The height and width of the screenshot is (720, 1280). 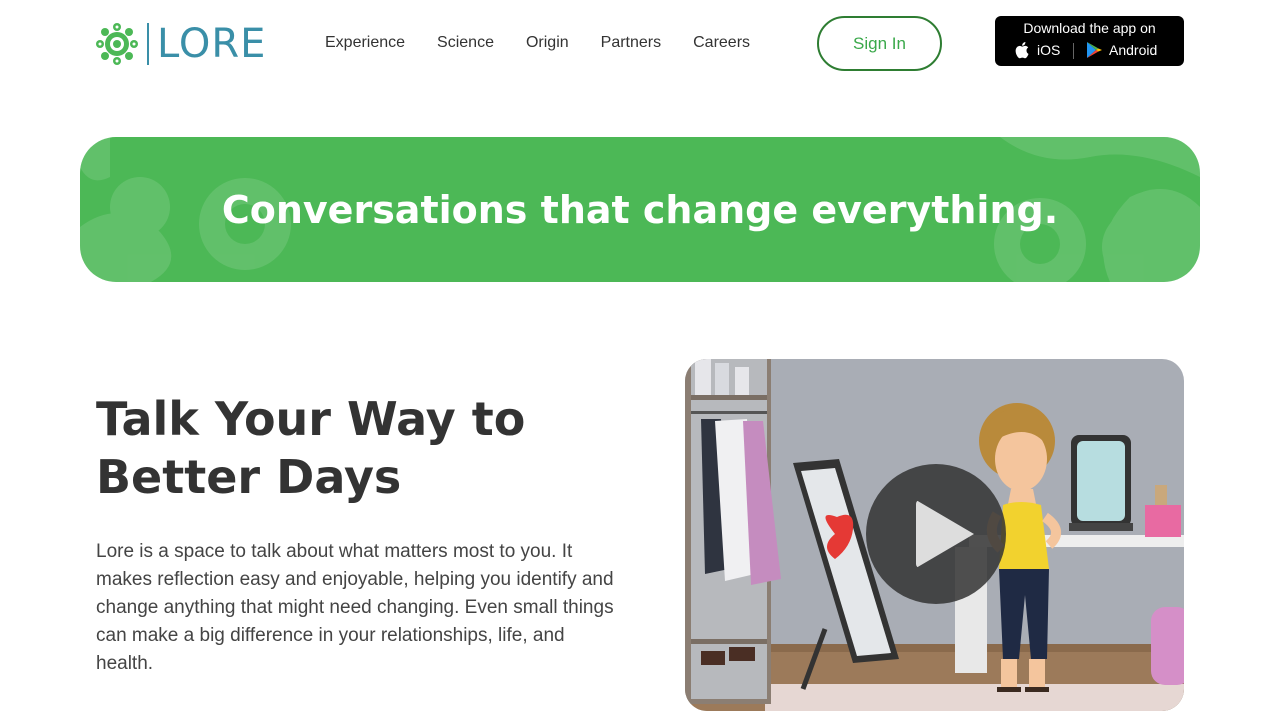 What do you see at coordinates (721, 43) in the screenshot?
I see `nav-item-careers: Careers` at bounding box center [721, 43].